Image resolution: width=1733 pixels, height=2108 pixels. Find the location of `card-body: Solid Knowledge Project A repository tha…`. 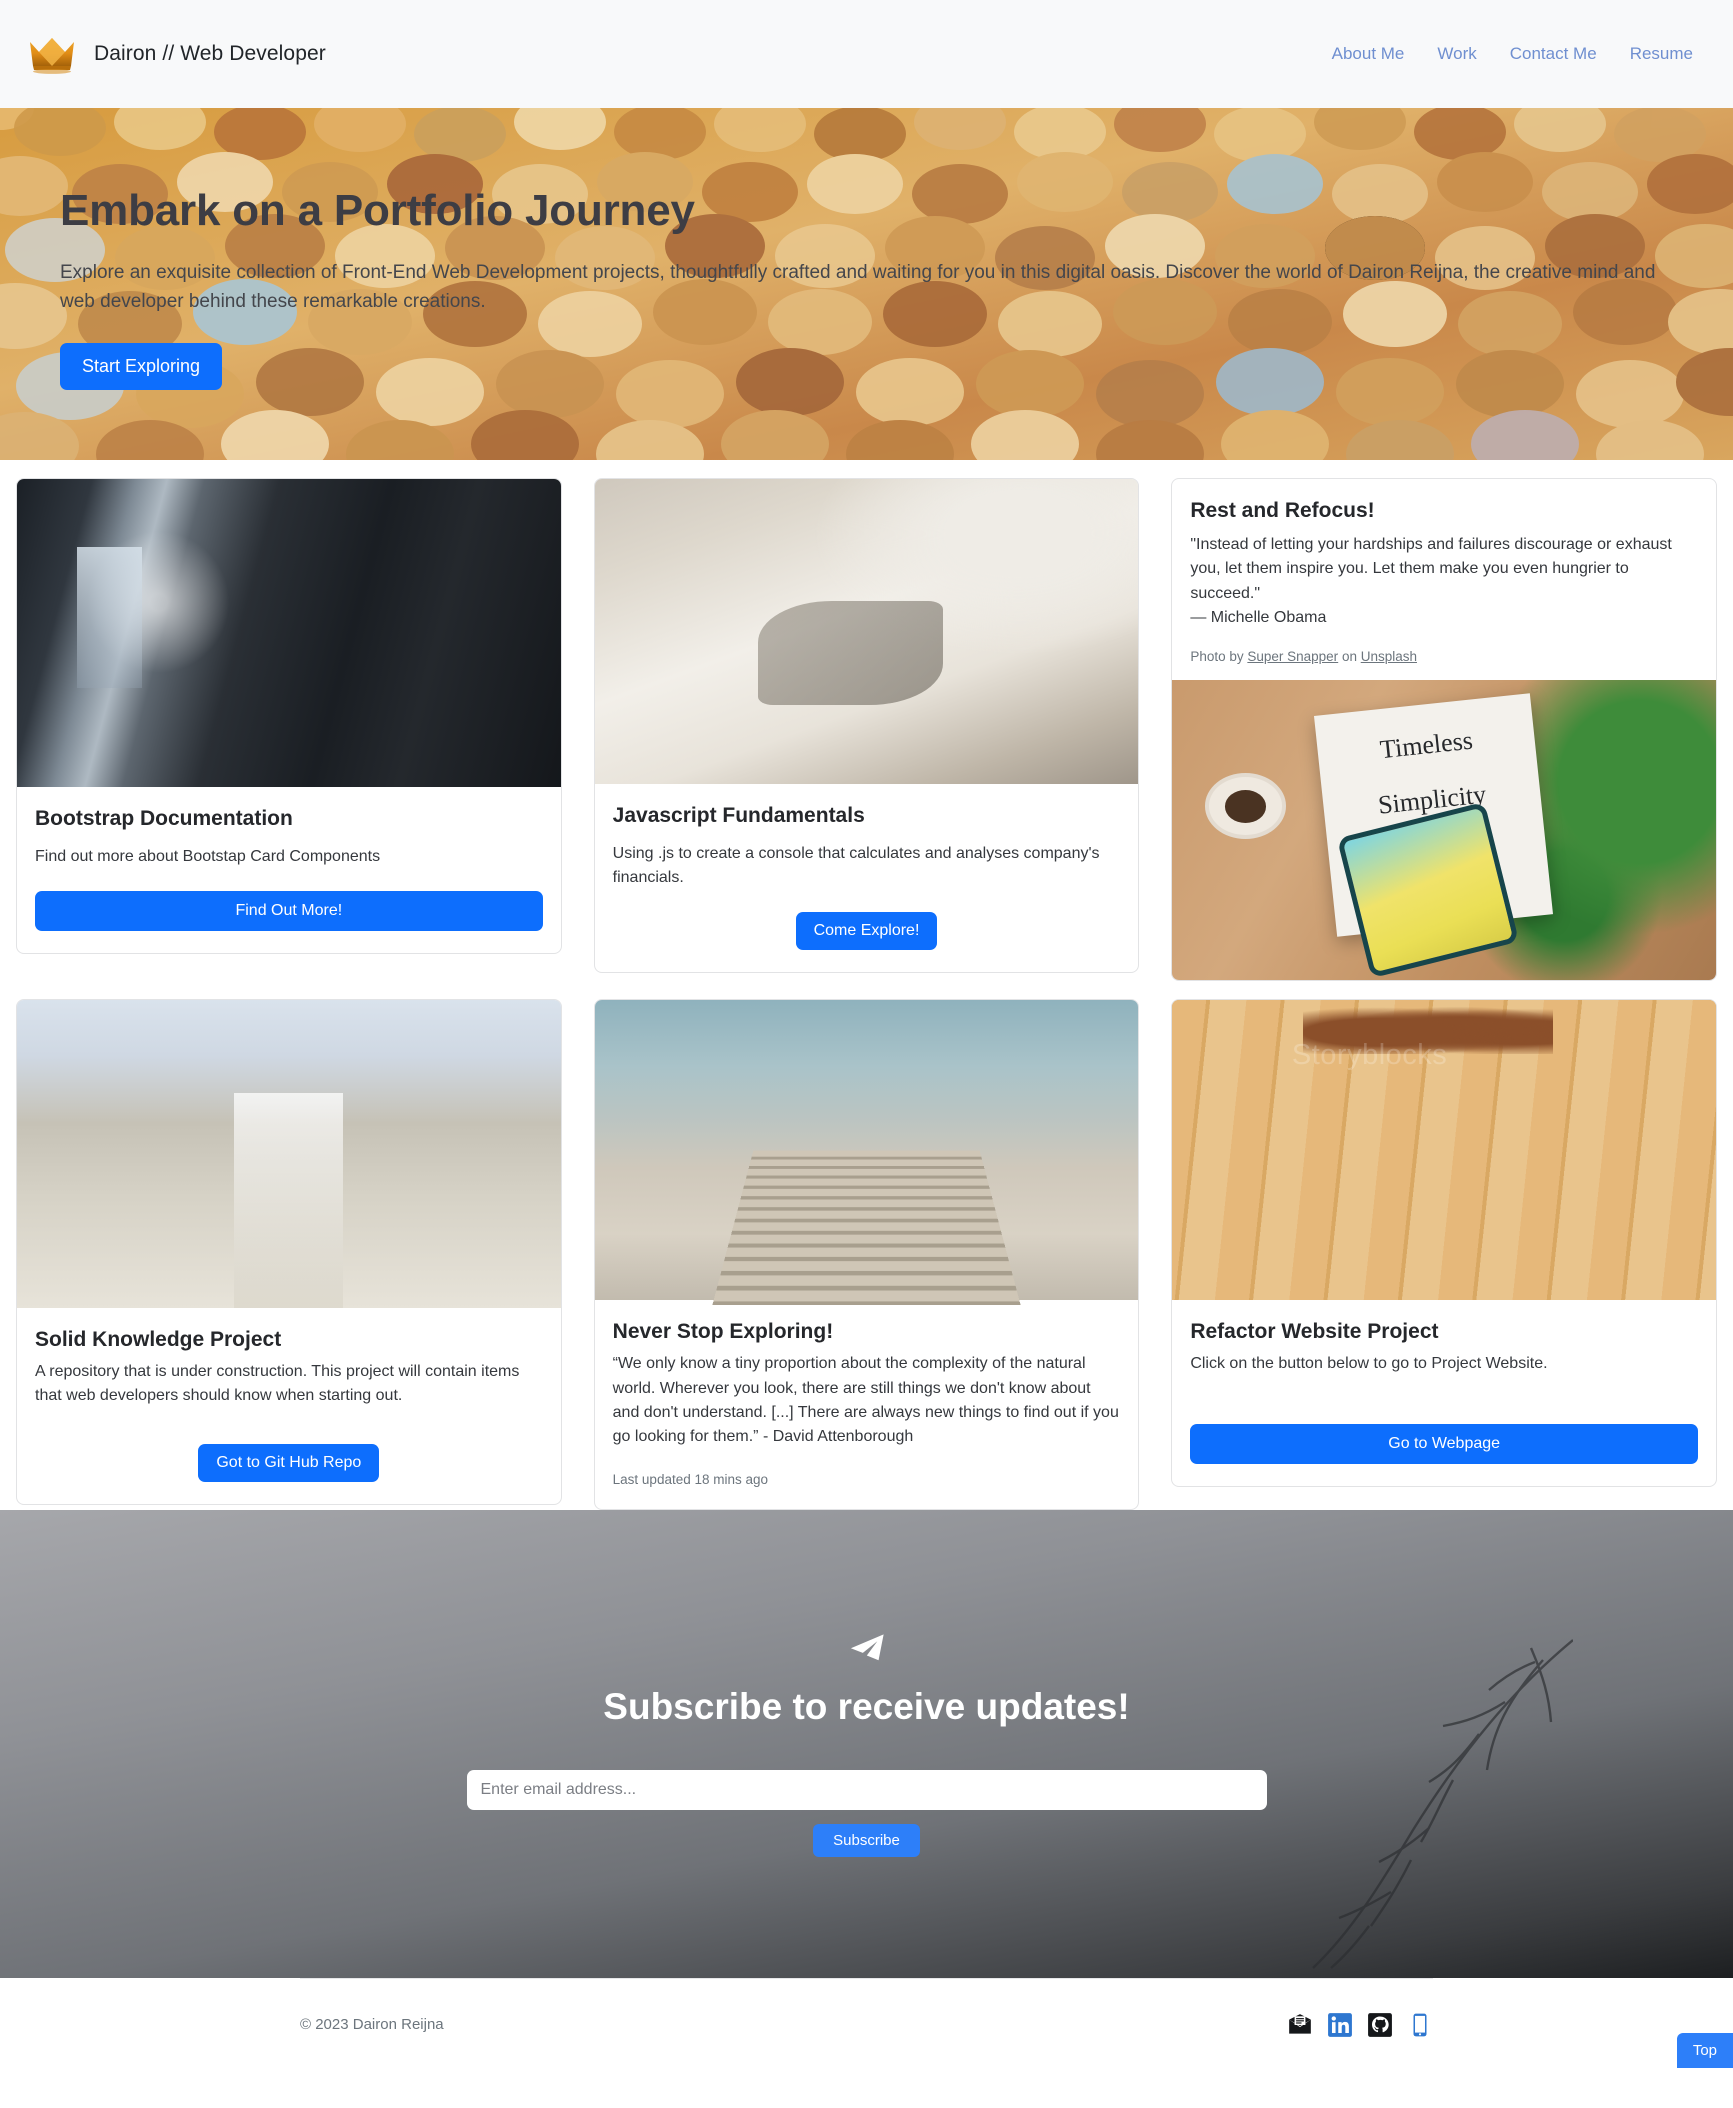

card-body: Solid Knowledge Project A repository tha… is located at coordinates (289, 1406).